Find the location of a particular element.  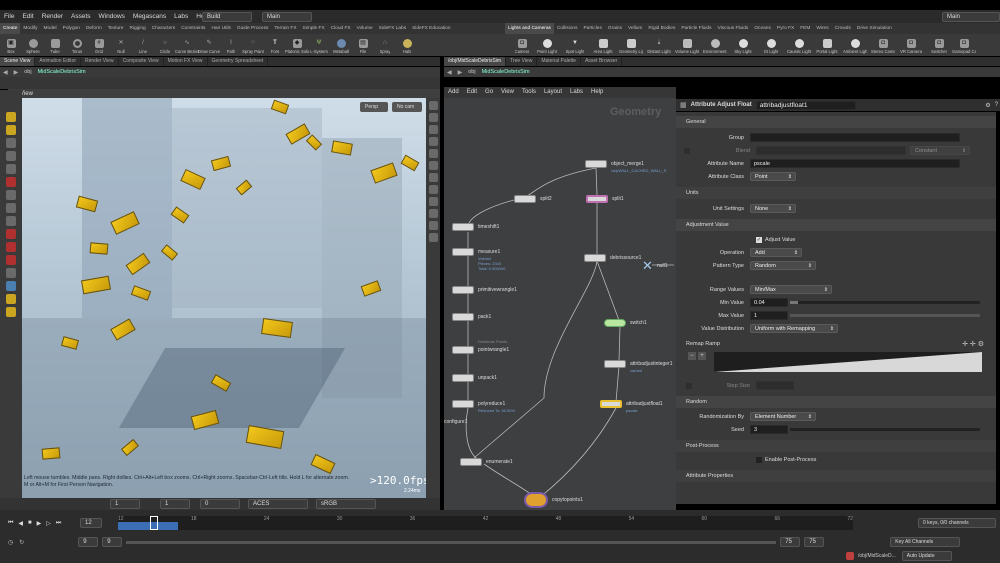

key-all-channels-button: Key All Channels is located at coordinates (925, 542).